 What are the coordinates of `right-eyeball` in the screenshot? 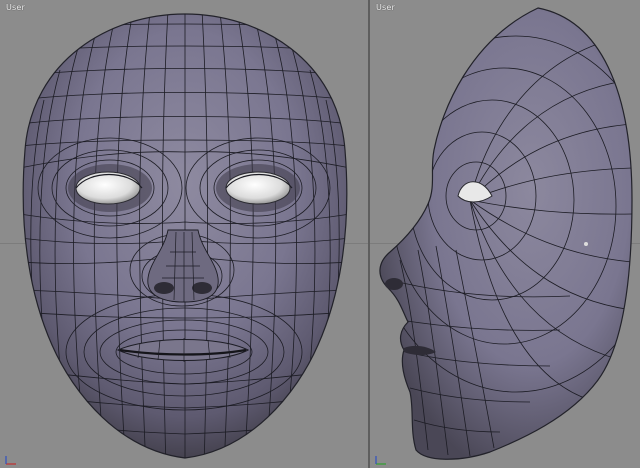 It's located at (258, 188).